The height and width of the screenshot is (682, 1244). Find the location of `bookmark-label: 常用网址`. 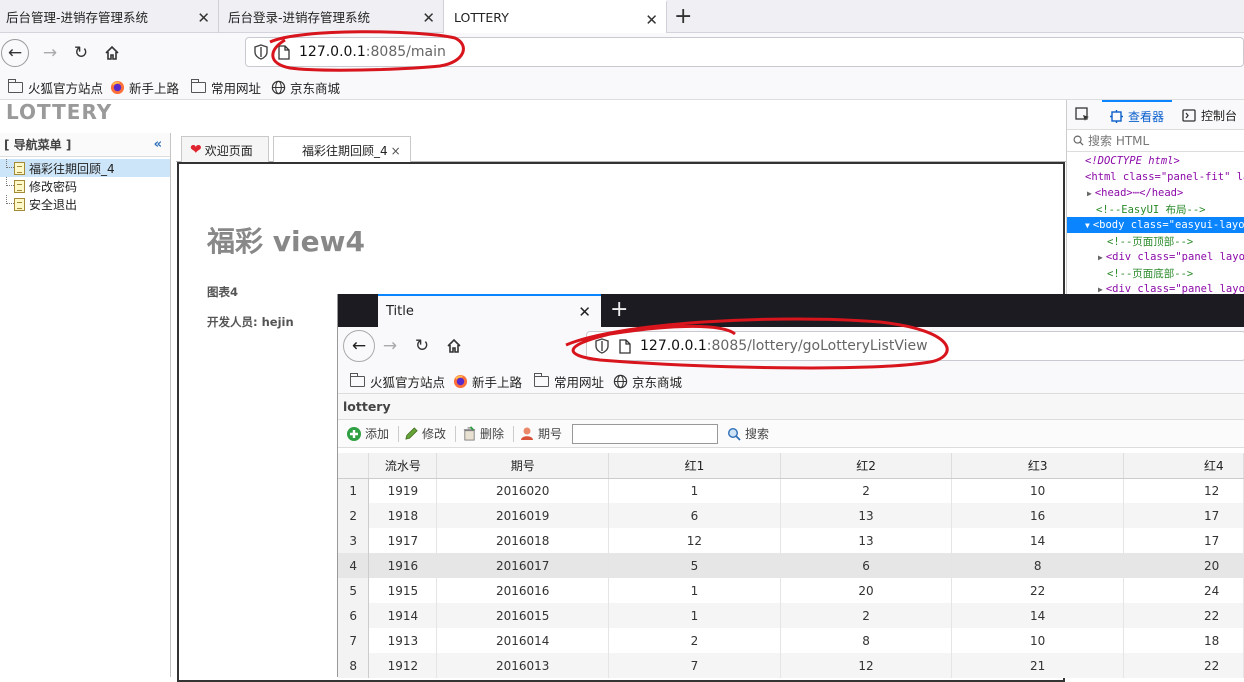

bookmark-label: 常用网址 is located at coordinates (579, 382).